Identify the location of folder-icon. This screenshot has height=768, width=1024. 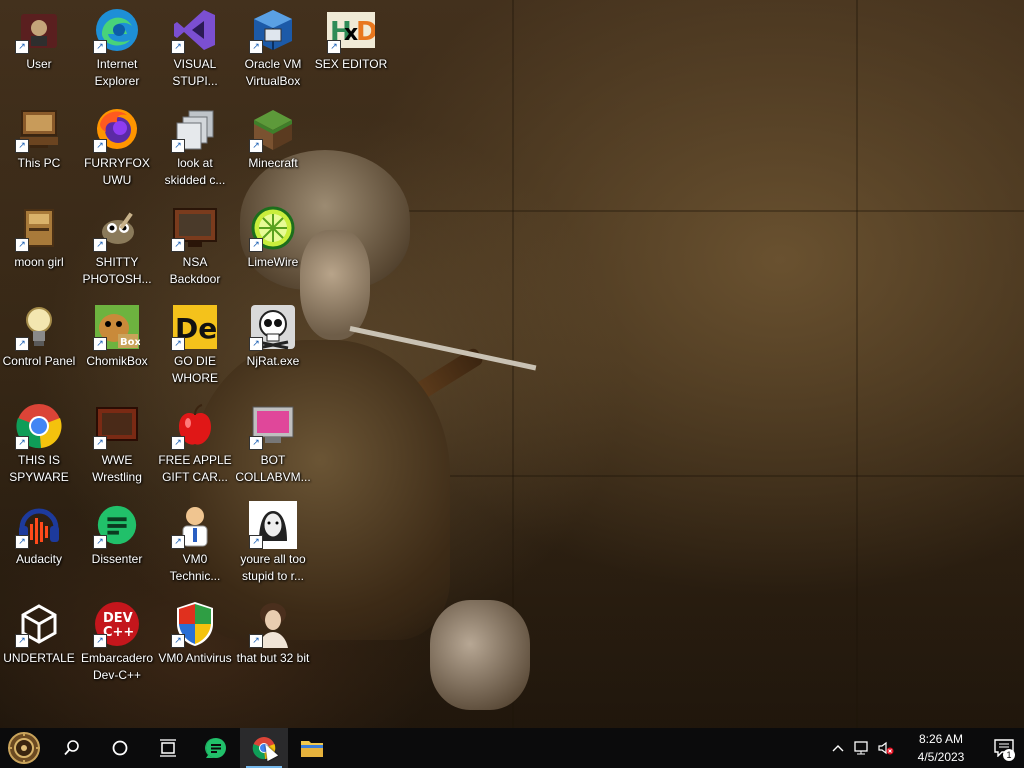
(312, 749).